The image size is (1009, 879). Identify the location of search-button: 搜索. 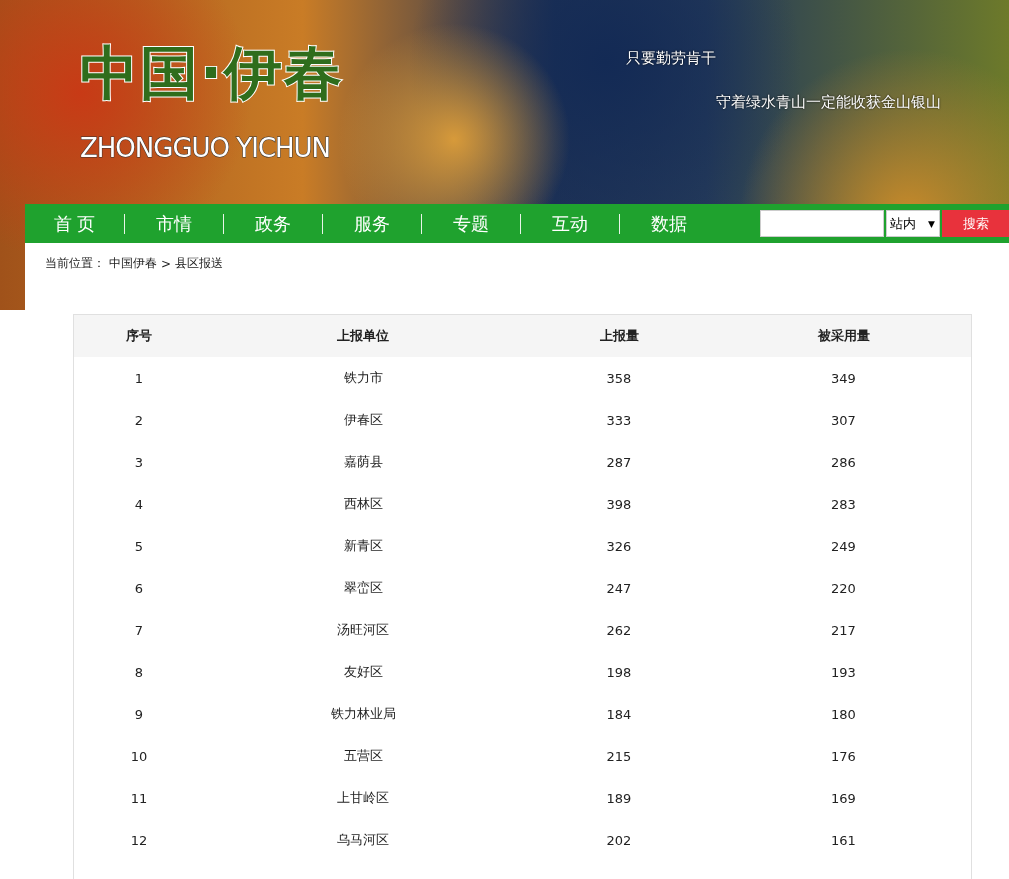
(975, 223).